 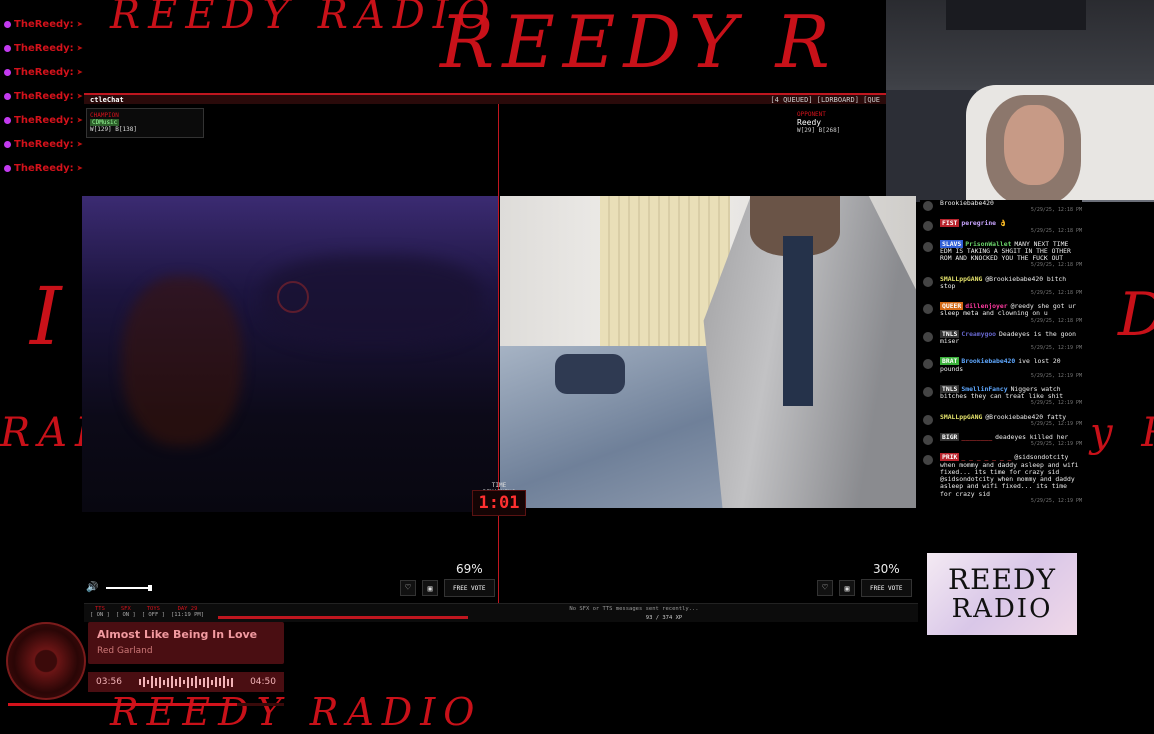 I want to click on tts-toggle: TTS[ ON ], so click(x=100, y=612).